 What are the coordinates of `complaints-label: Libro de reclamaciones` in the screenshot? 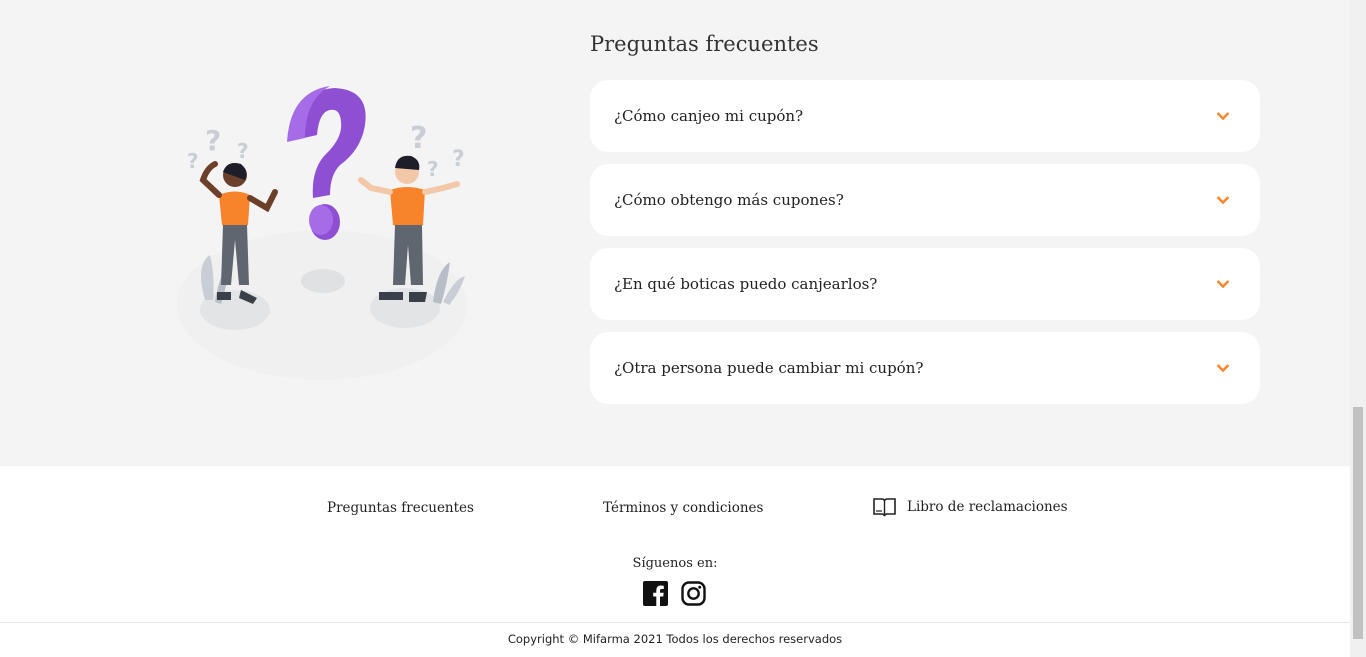 It's located at (987, 507).